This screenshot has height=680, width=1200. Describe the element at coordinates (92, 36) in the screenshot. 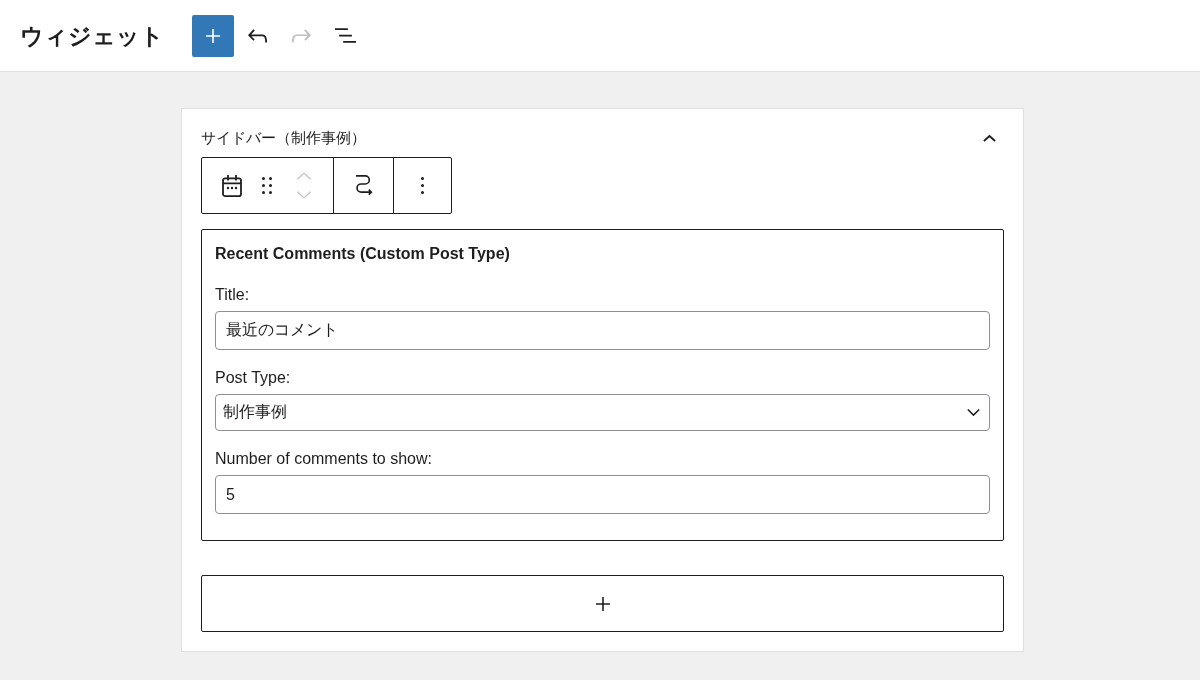

I see `page-title: ウィジェット` at that location.